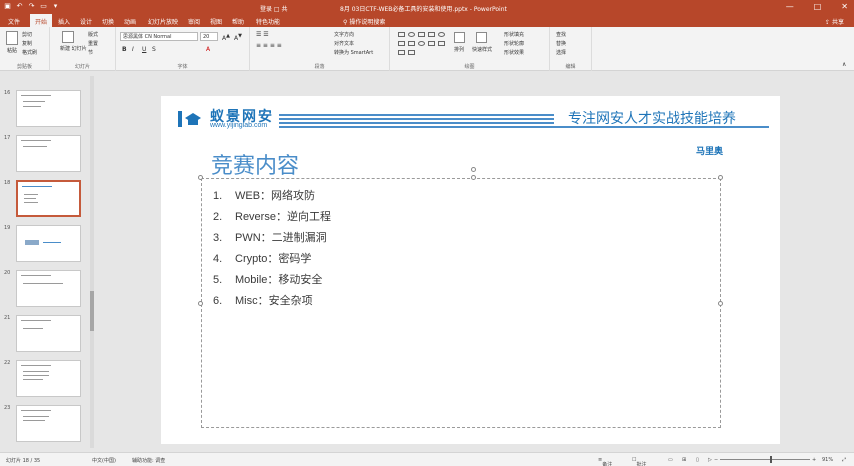 This screenshot has height=466, width=854. I want to click on reset-button: 重置, so click(93, 43).